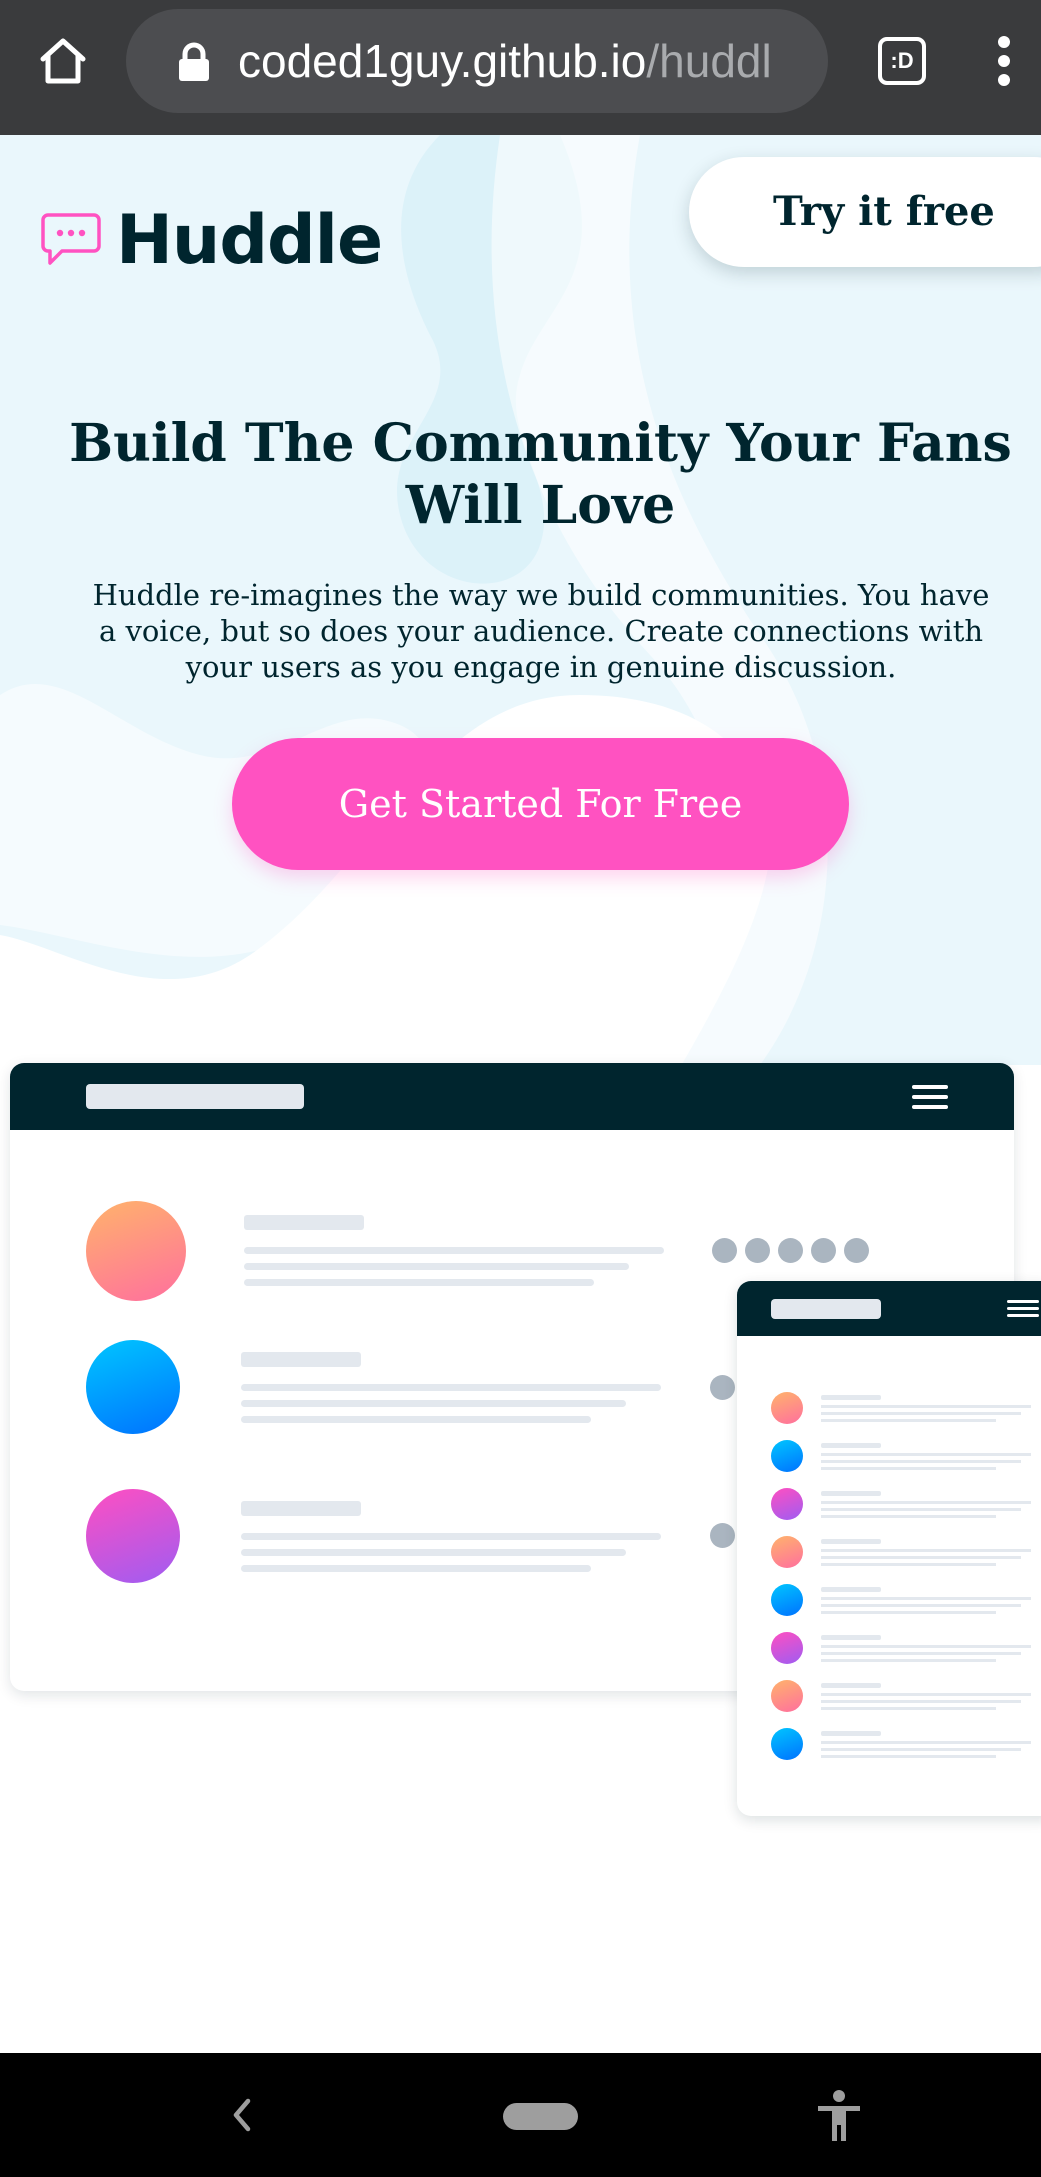  What do you see at coordinates (63, 61) in the screenshot?
I see `home-icon` at bounding box center [63, 61].